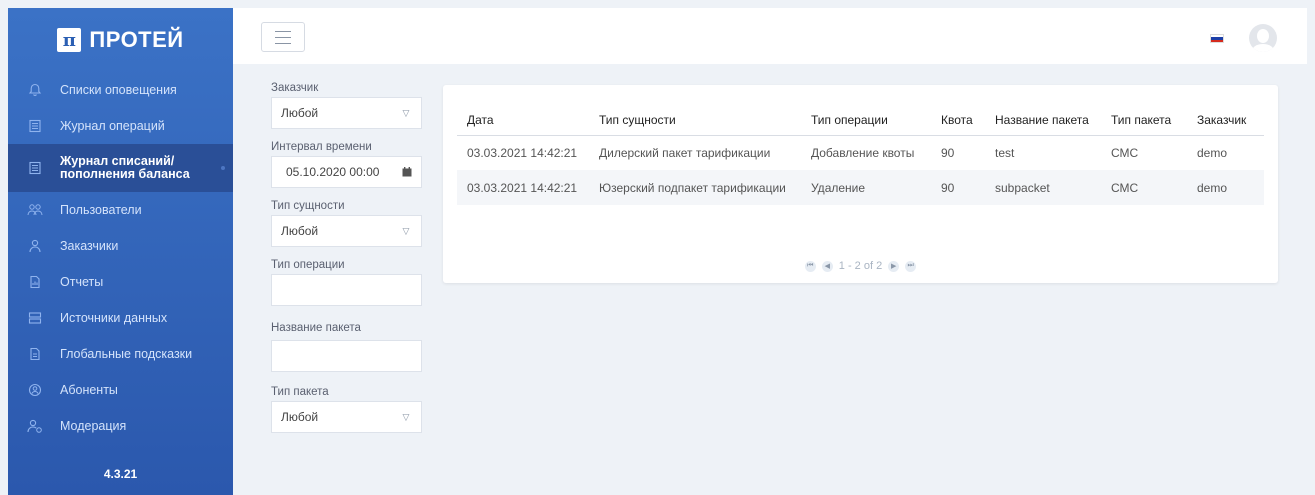 This screenshot has width=1315, height=495. Describe the element at coordinates (911, 266) in the screenshot. I see `last-page-icon: ⏭` at that location.